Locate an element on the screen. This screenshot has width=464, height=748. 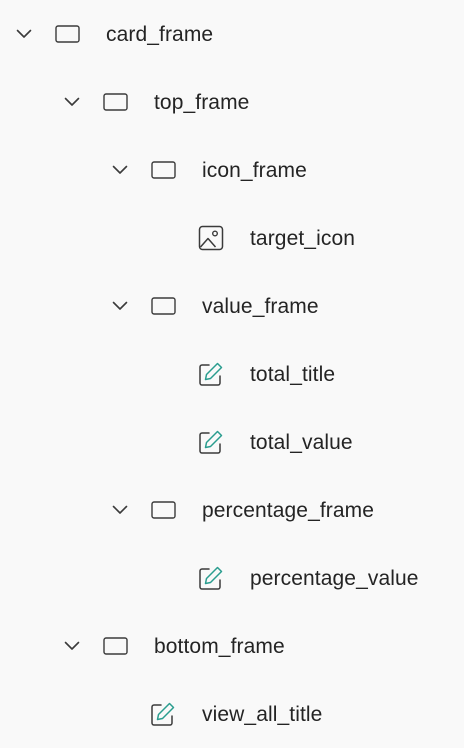
tree-item-label: top_frame is located at coordinates (202, 102).